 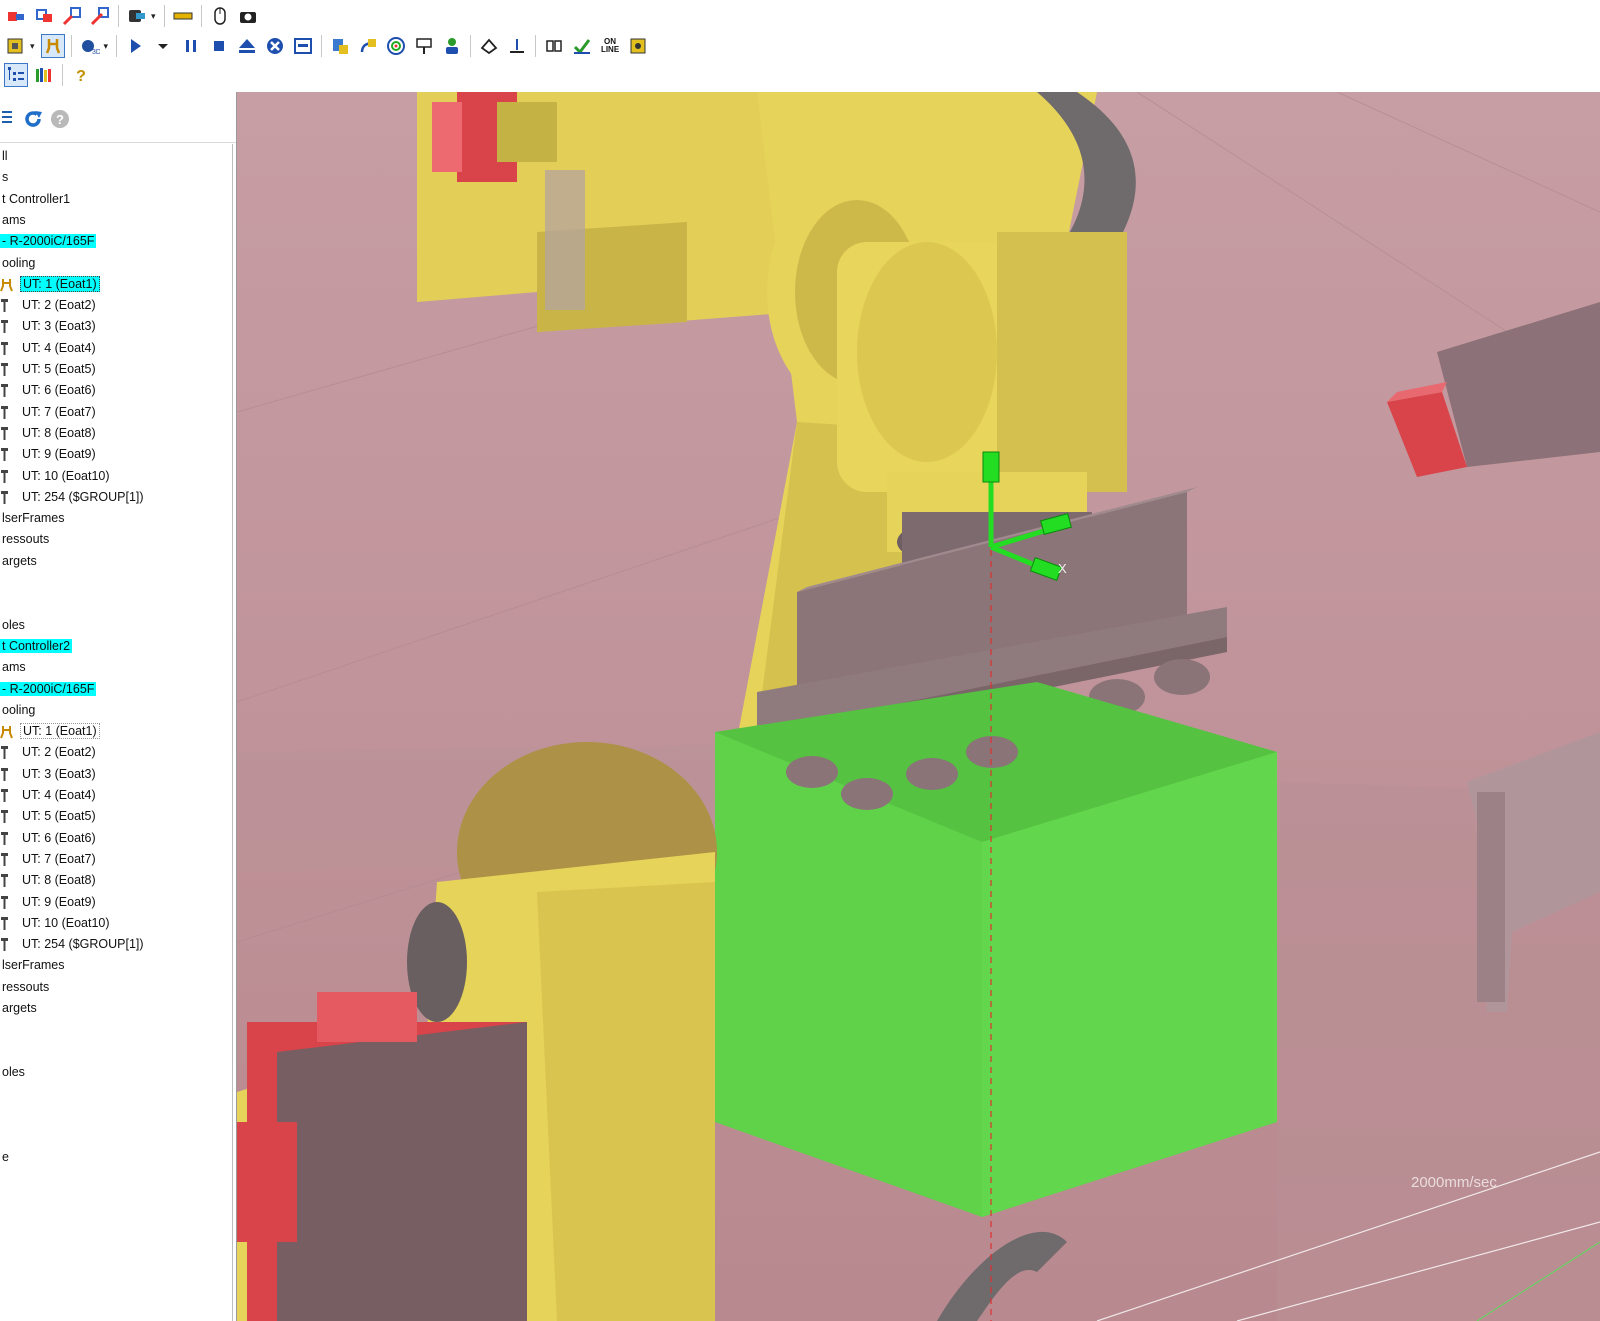 What do you see at coordinates (191, 46) in the screenshot?
I see `pause-button` at bounding box center [191, 46].